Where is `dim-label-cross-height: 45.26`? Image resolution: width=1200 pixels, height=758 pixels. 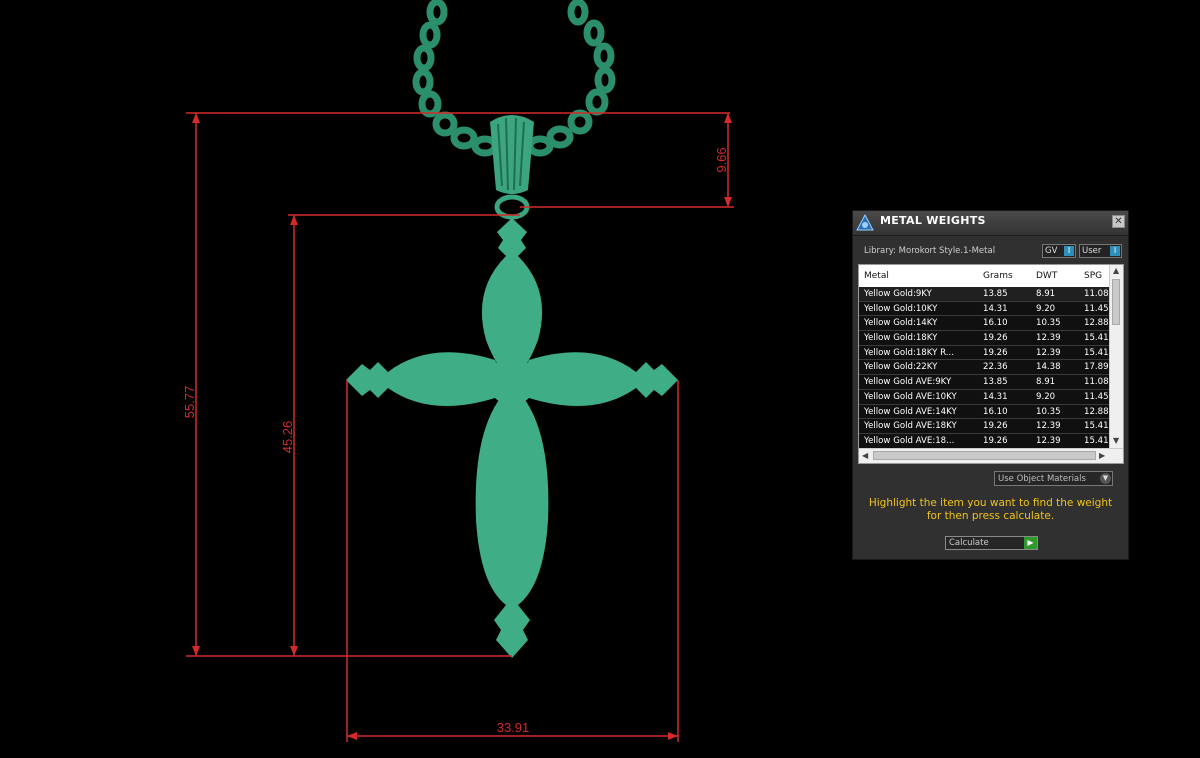 dim-label-cross-height: 45.26 is located at coordinates (287, 437).